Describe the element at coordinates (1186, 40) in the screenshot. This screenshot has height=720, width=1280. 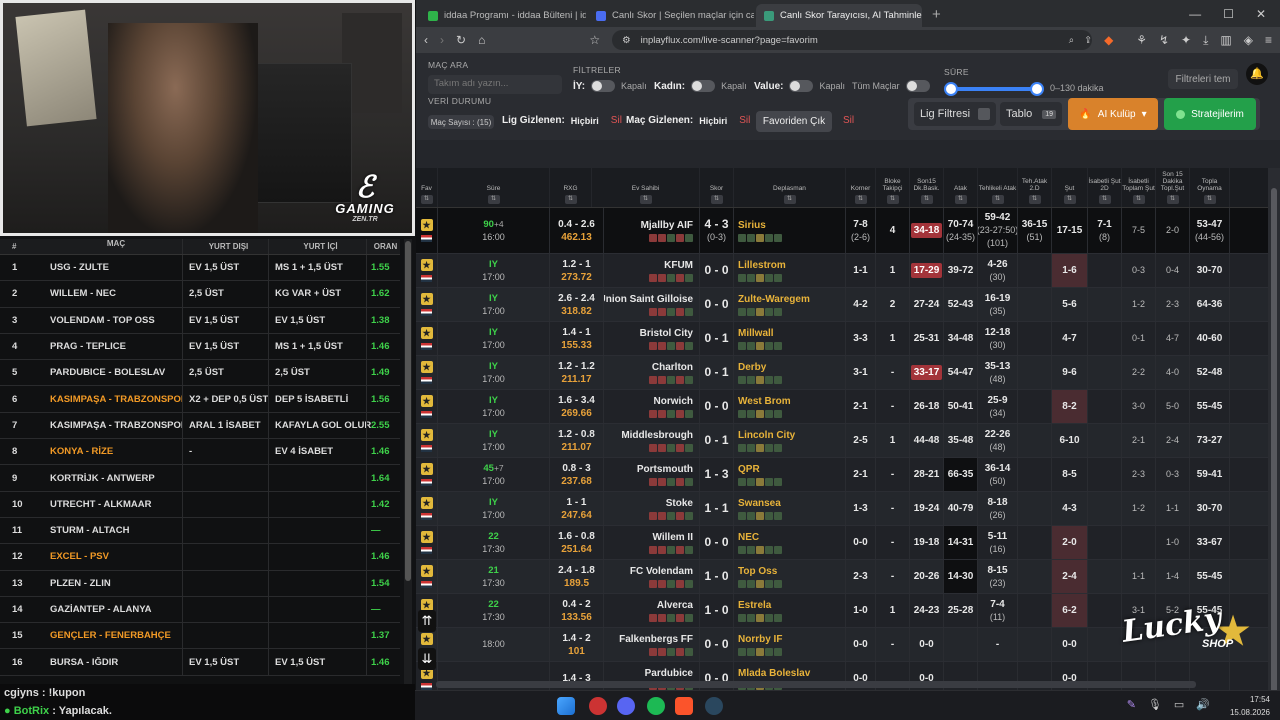
I see `puzzle-icon: ✦` at that location.